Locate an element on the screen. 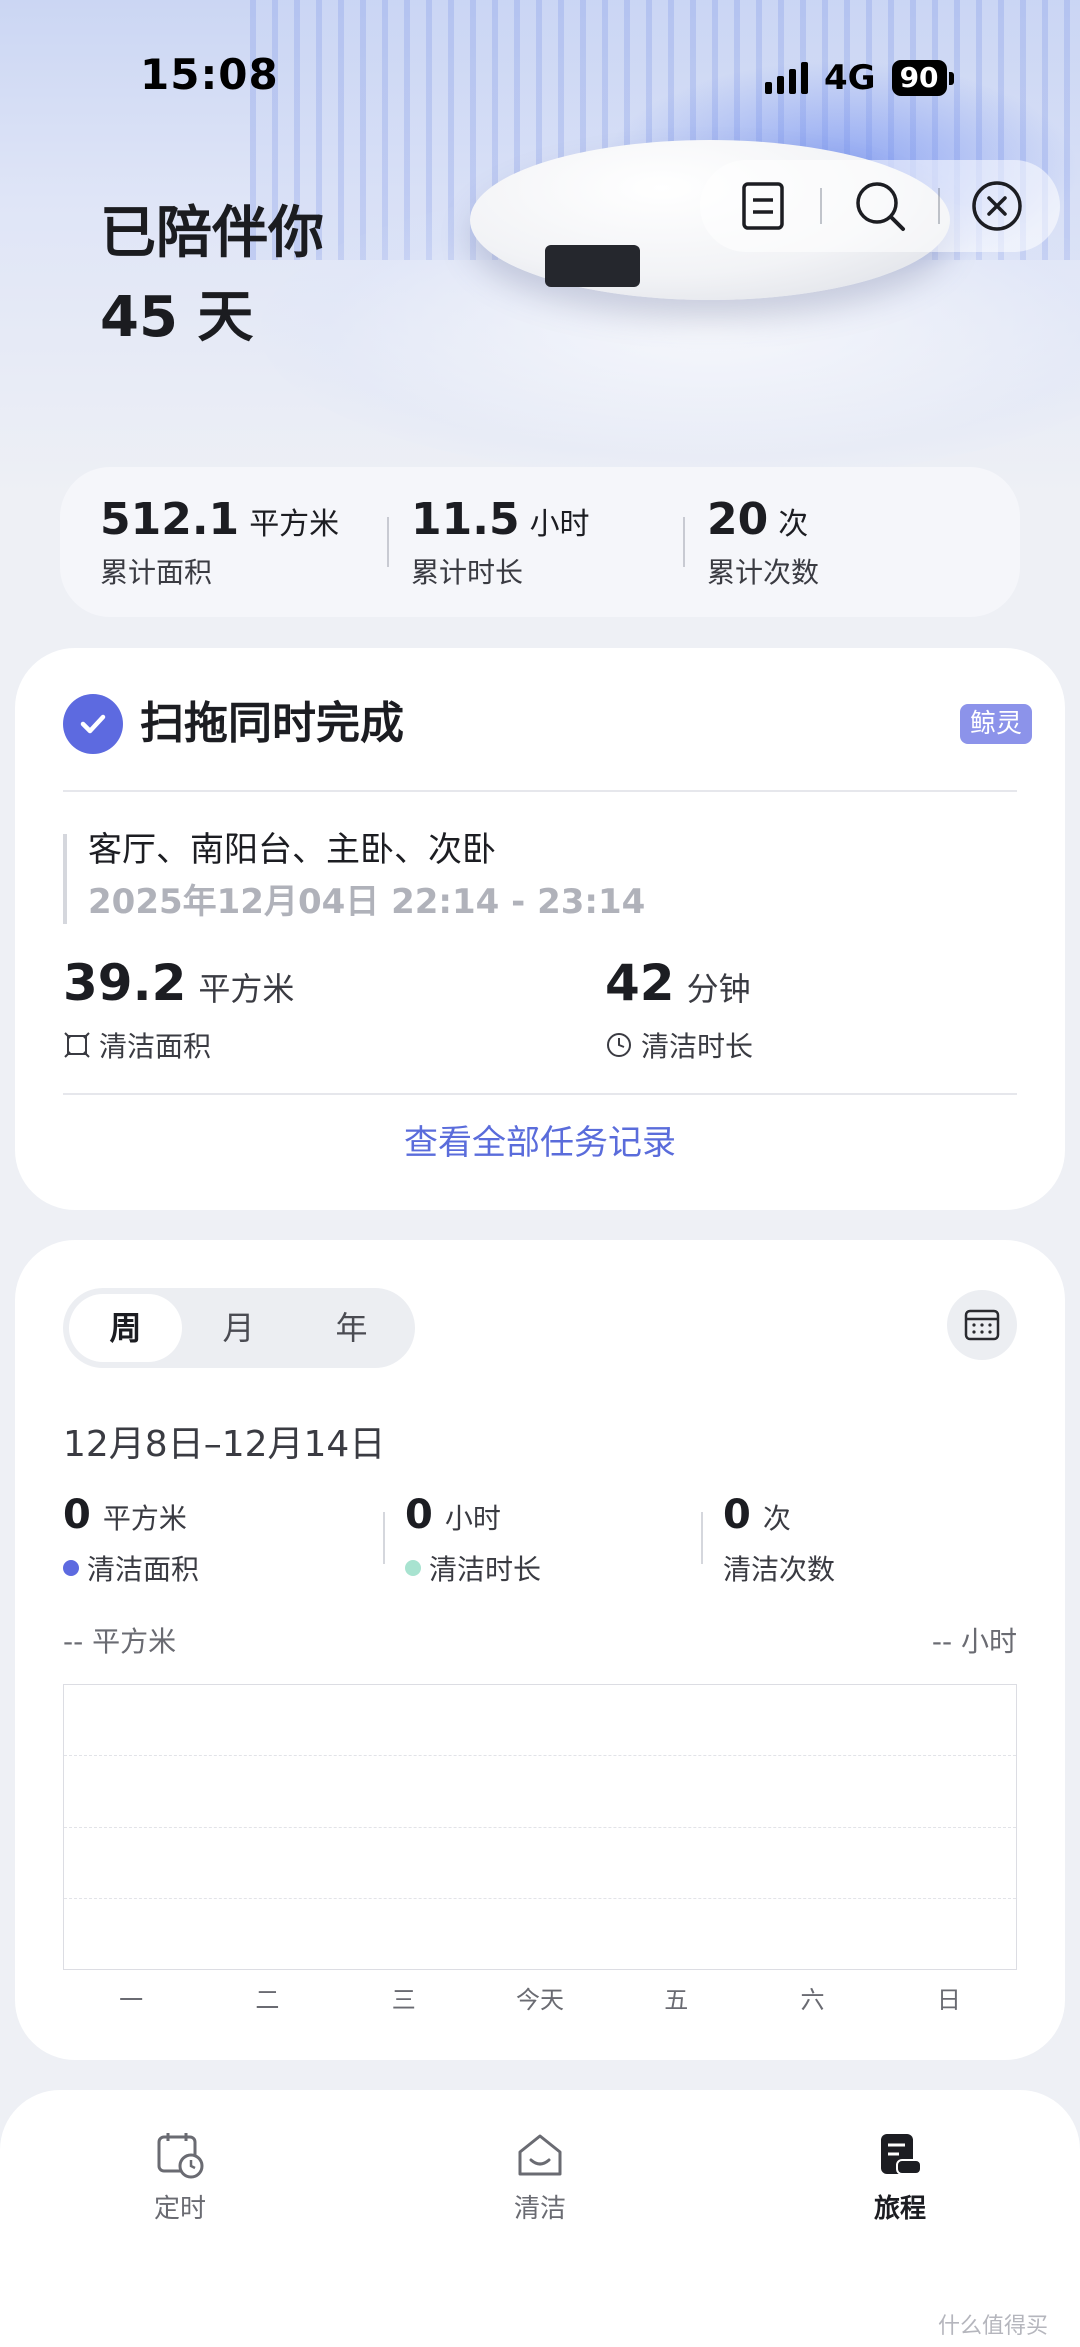 The height and width of the screenshot is (2347, 1080). summary-duration-value: 11.5 is located at coordinates (465, 519).